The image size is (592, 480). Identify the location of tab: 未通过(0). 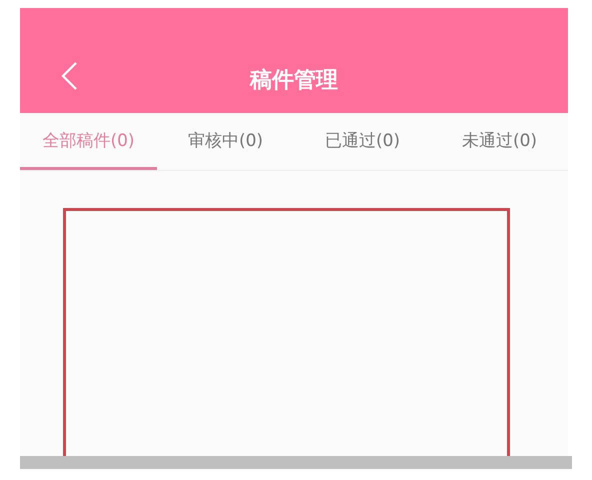
(499, 141).